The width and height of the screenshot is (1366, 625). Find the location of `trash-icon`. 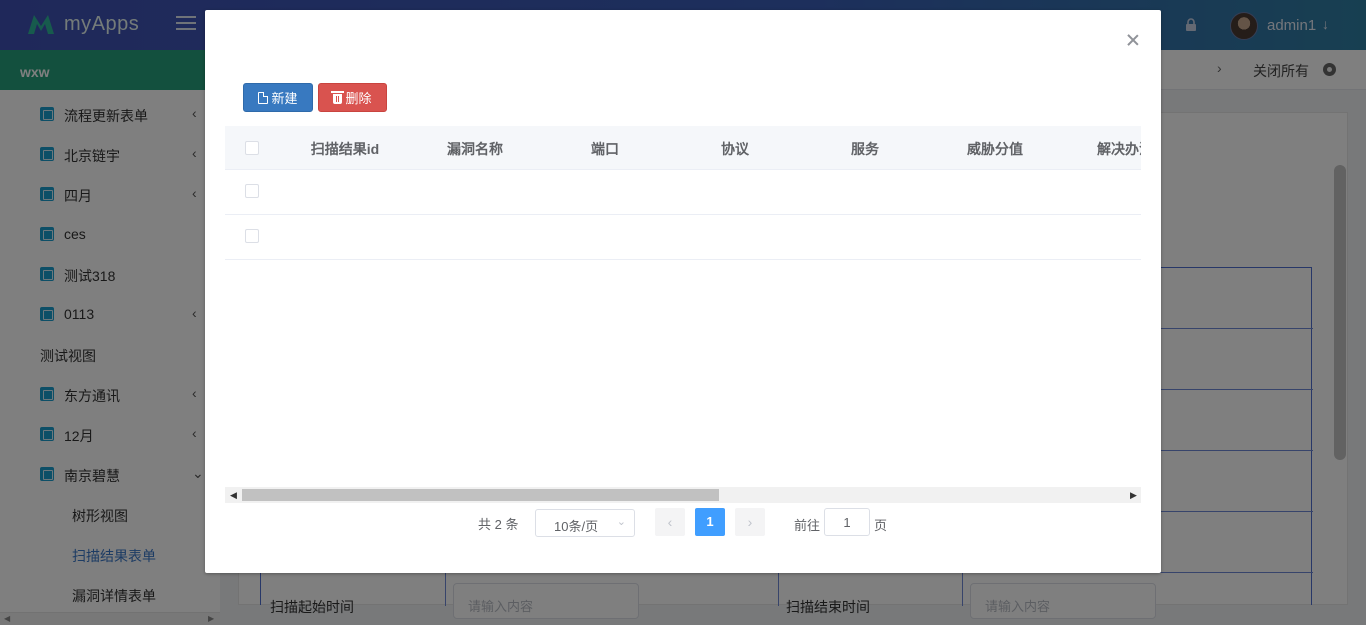

trash-icon is located at coordinates (338, 97).